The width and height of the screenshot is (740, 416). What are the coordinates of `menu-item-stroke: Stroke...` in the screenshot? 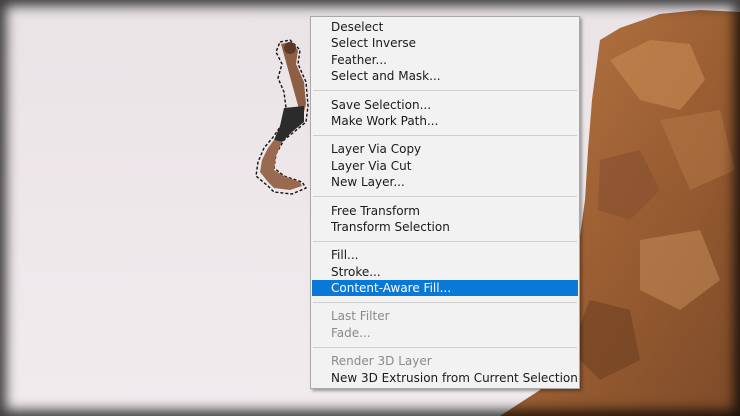 It's located at (445, 272).